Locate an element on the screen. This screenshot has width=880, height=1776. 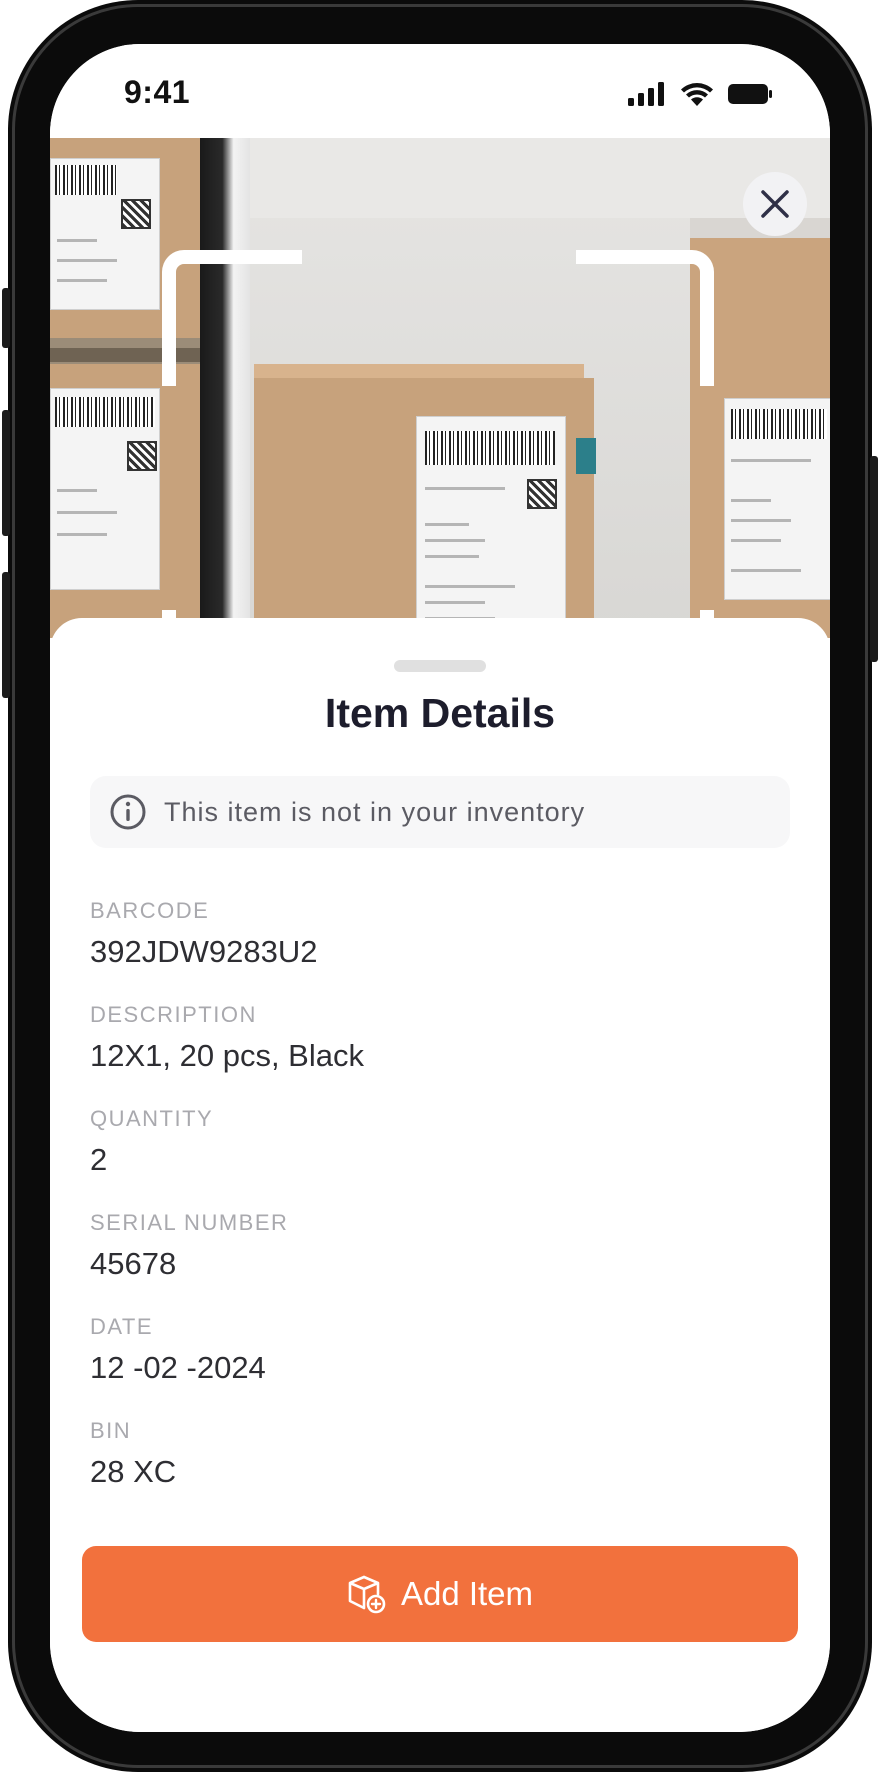
scan-frame-corner-tl is located at coordinates (232, 318).